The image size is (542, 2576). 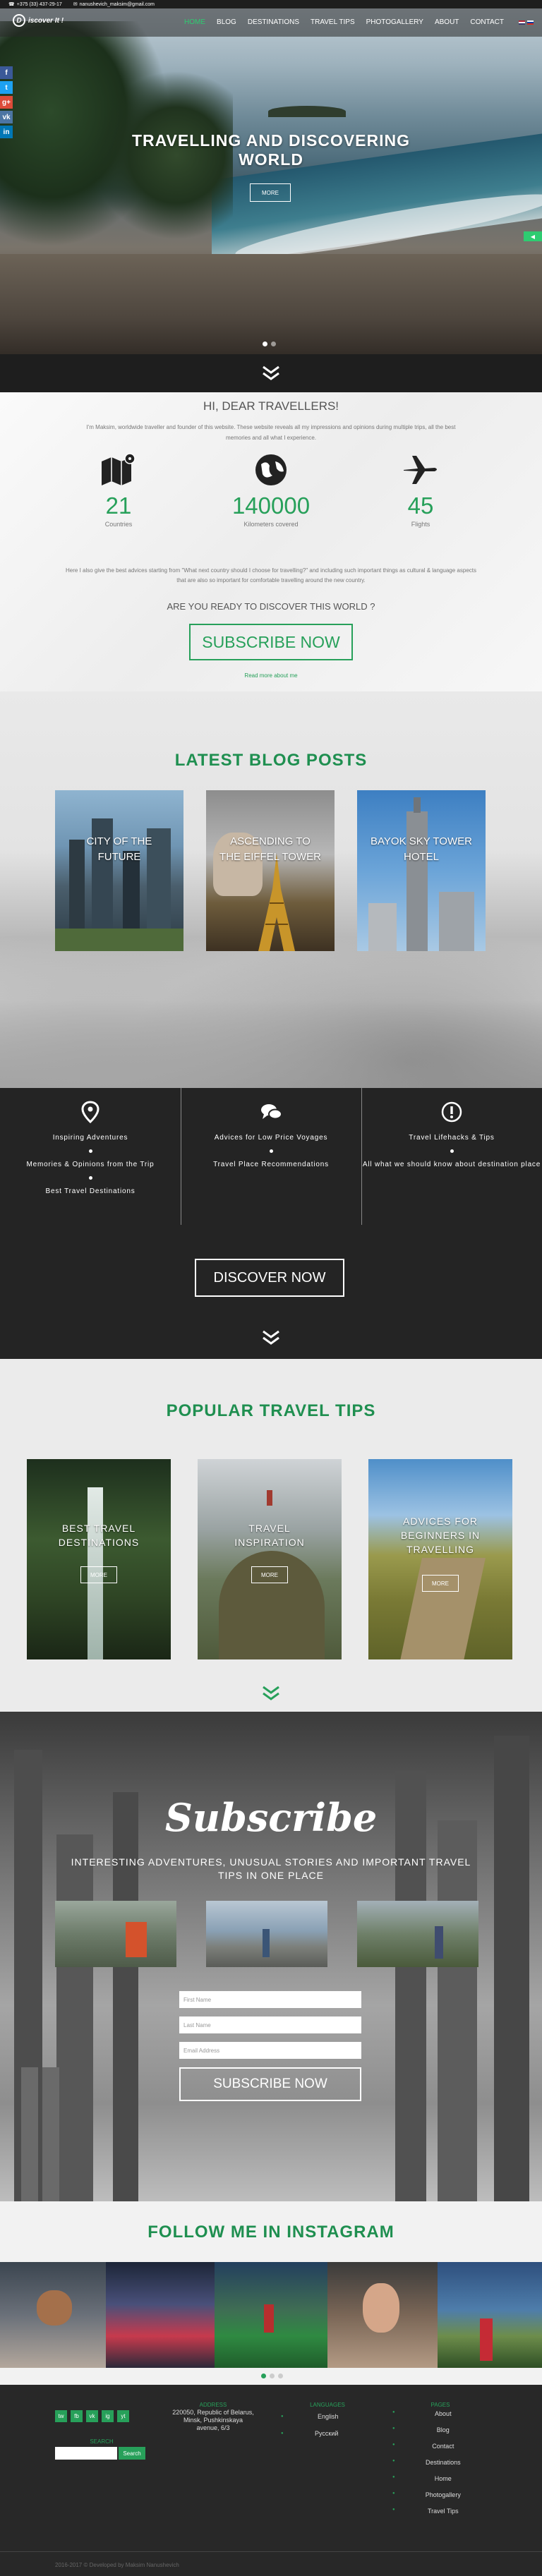 What do you see at coordinates (270, 1559) in the screenshot?
I see `tip-card-inspiration: TRAVEL INSPIRATION MORE` at bounding box center [270, 1559].